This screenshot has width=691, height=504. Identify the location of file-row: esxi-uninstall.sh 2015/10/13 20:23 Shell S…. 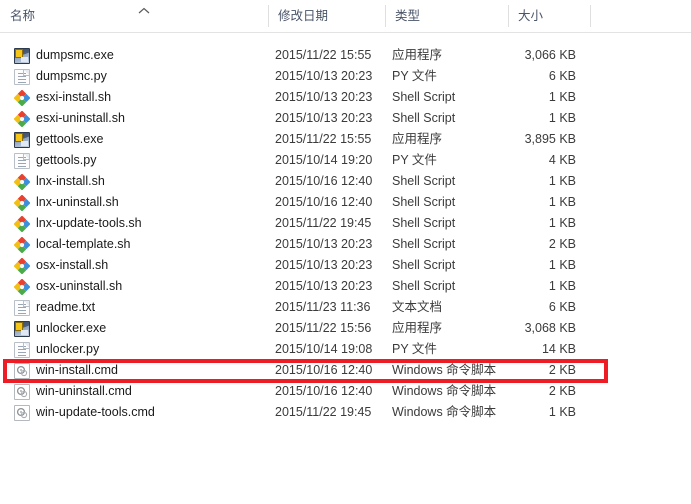
(345, 118).